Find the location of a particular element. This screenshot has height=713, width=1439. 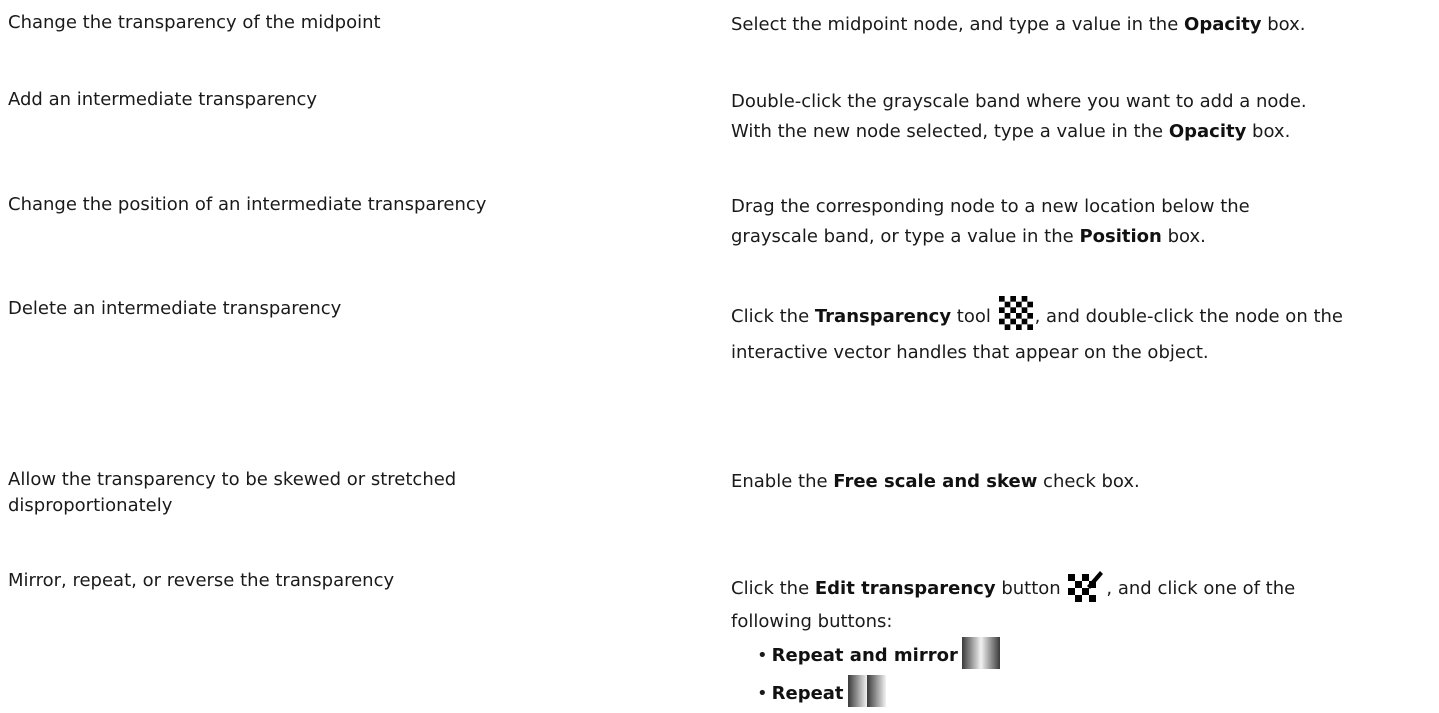

list-item: Repeat is located at coordinates (1094, 694).